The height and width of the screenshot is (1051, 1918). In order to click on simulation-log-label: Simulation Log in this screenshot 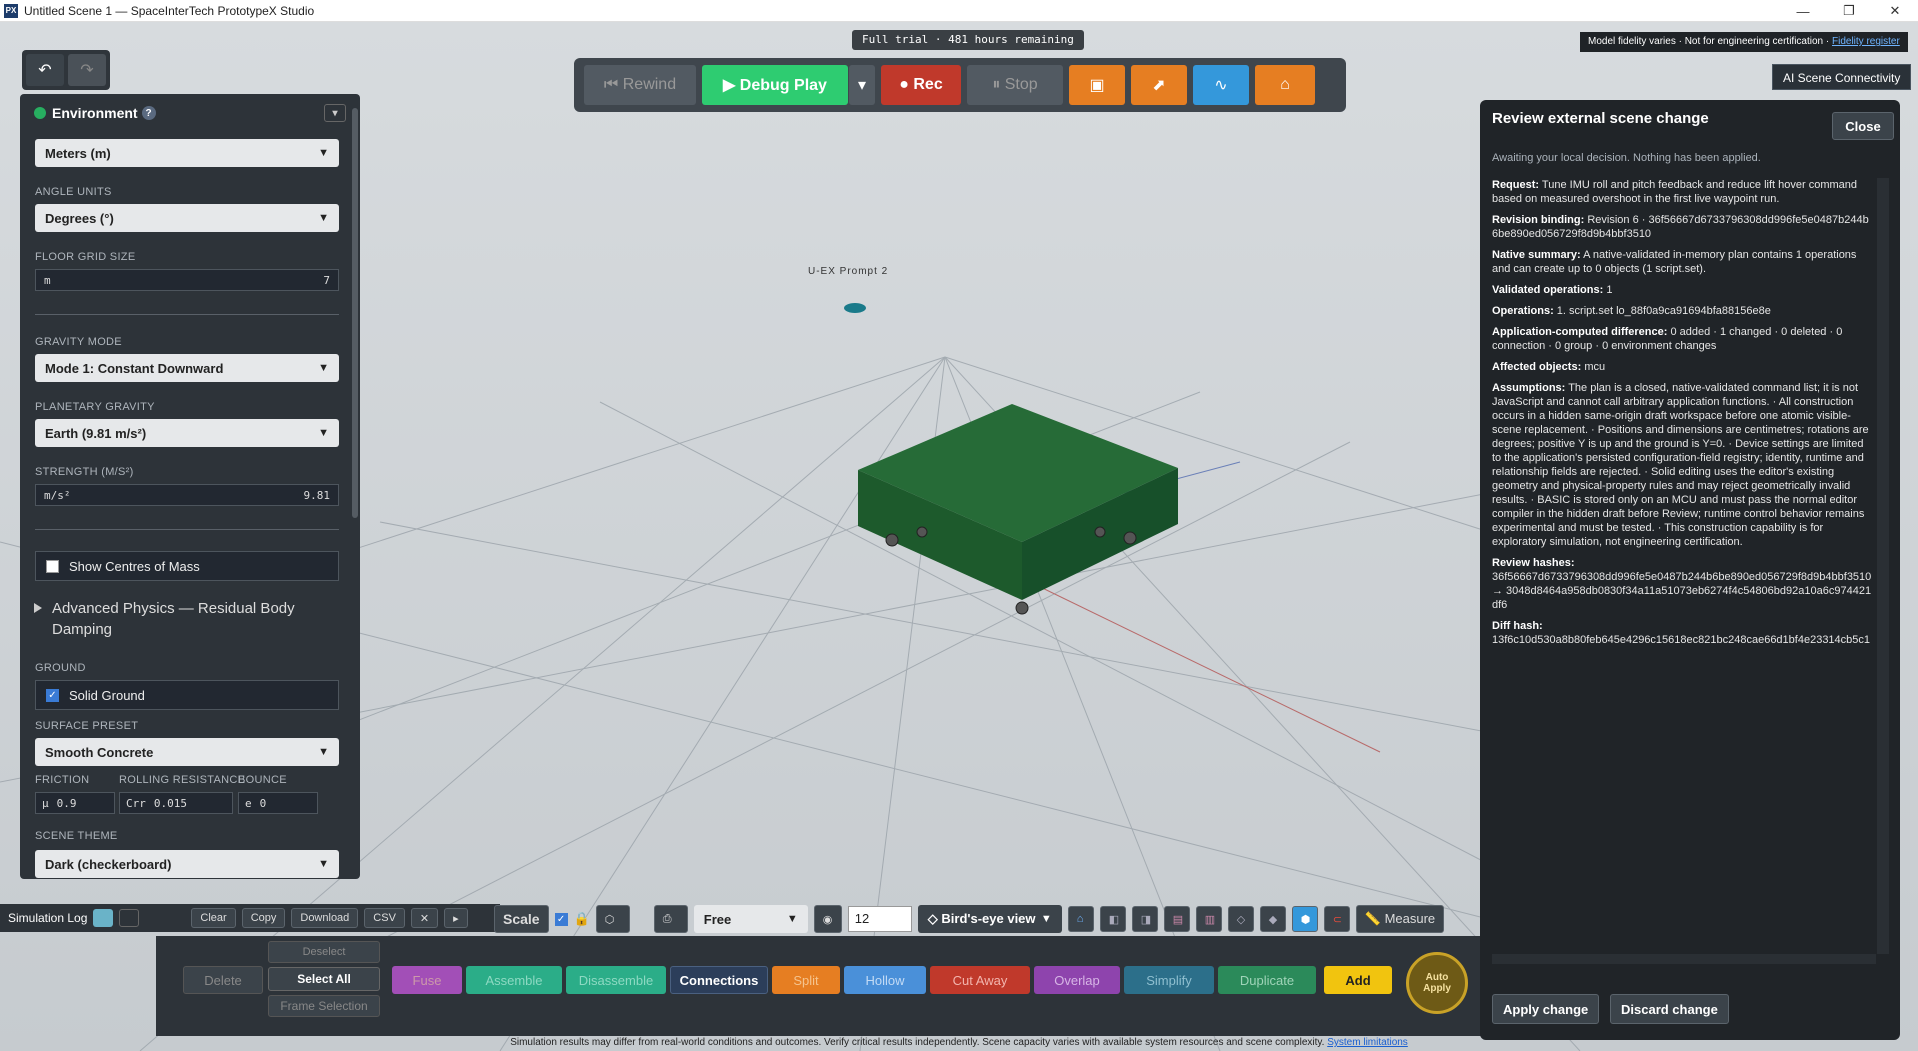, I will do `click(47, 918)`.